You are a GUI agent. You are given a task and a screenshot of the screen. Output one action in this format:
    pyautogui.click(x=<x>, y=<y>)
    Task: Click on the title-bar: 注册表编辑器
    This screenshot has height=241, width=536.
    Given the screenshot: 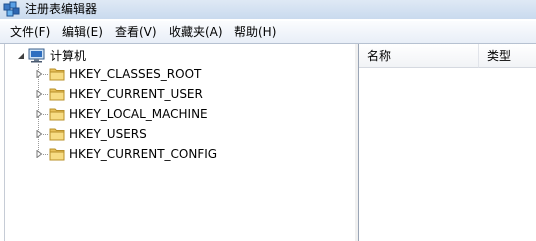 What is the action you would take?
    pyautogui.click(x=268, y=9)
    